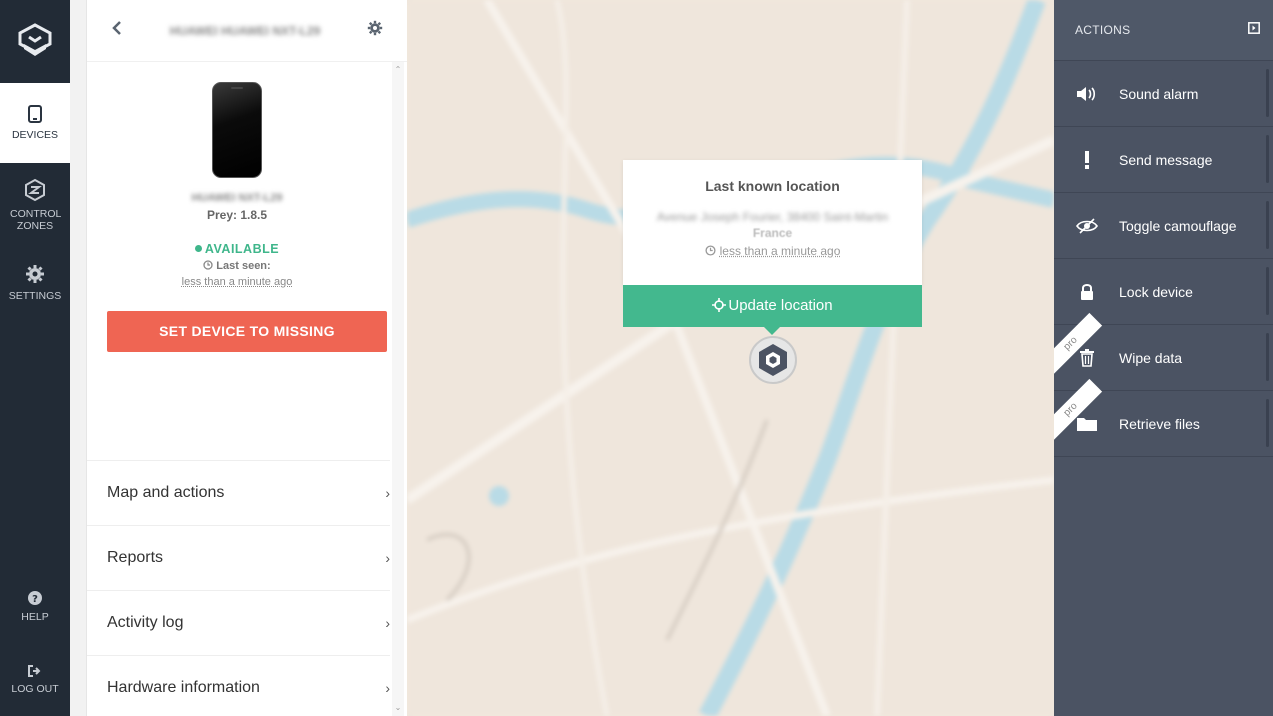  What do you see at coordinates (237, 130) in the screenshot?
I see `device-phone-image` at bounding box center [237, 130].